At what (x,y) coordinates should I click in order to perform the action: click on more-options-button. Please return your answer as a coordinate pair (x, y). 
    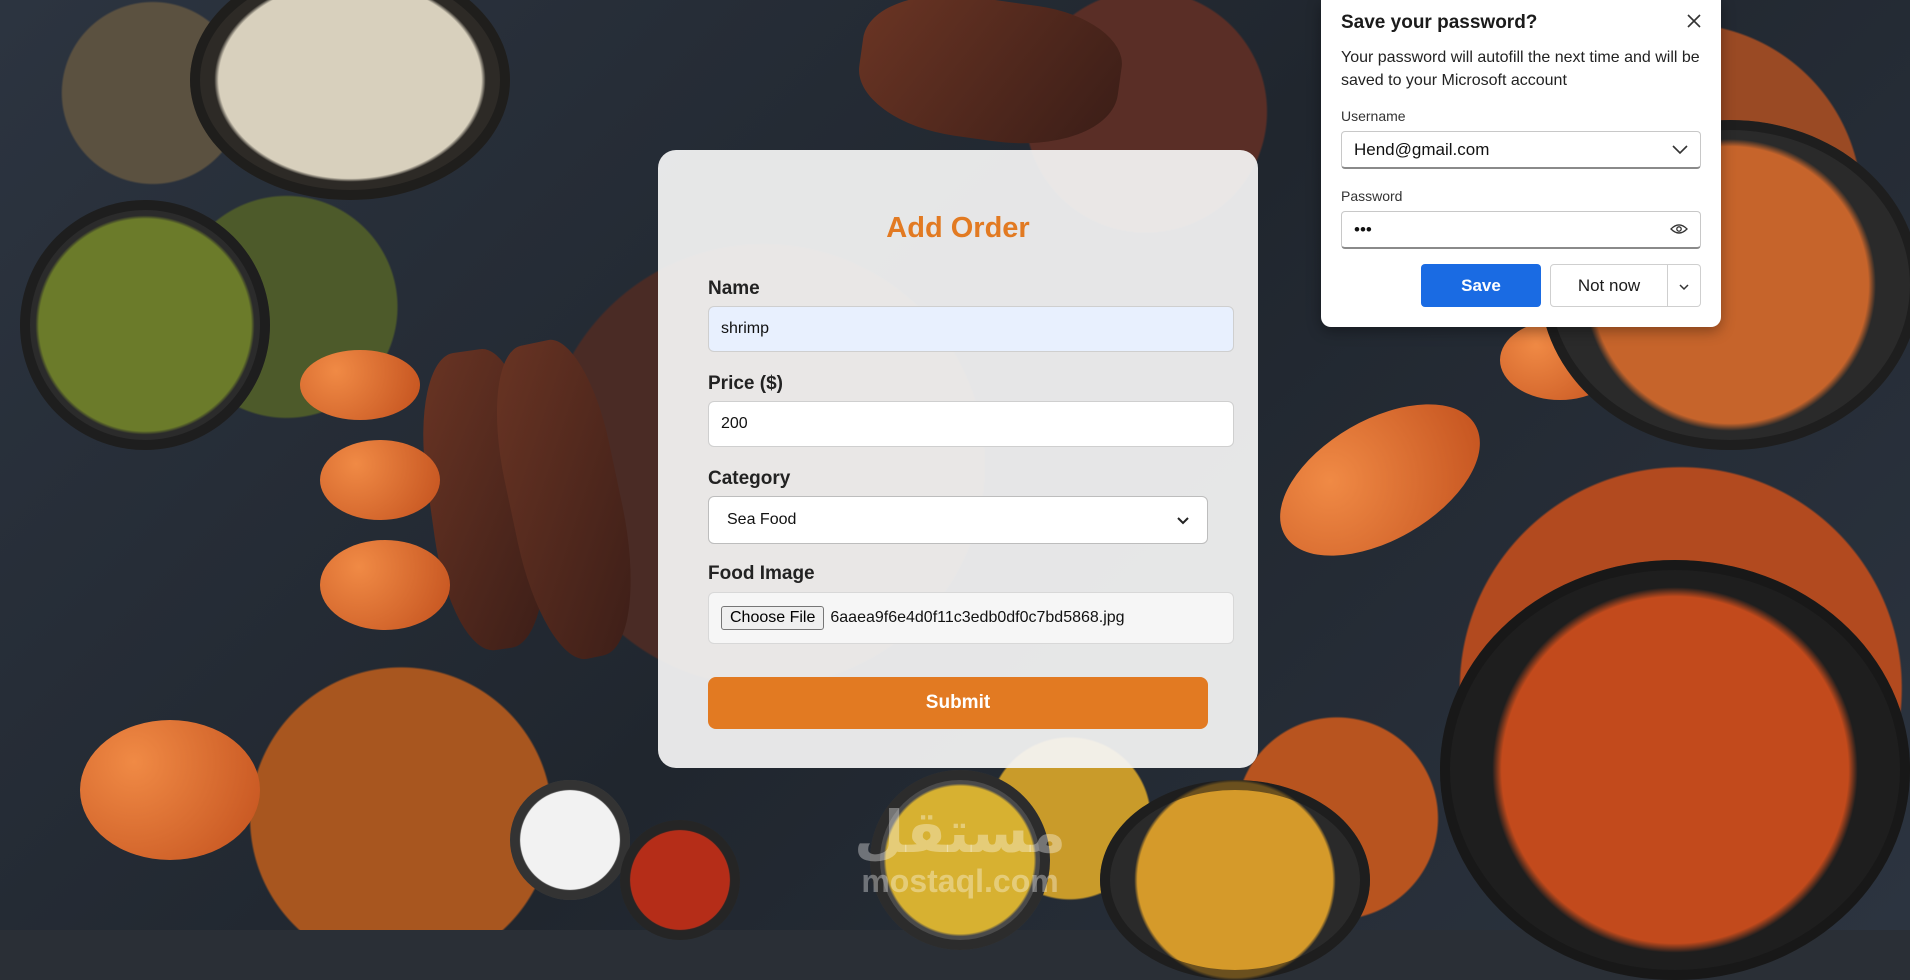
    Looking at the image, I should click on (1684, 285).